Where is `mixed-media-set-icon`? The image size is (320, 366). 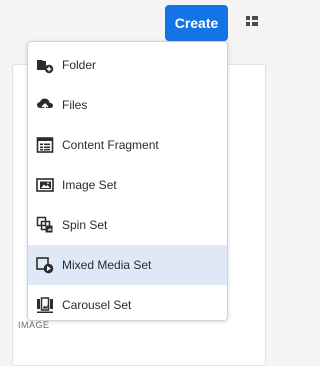
mixed-media-set-icon is located at coordinates (45, 265).